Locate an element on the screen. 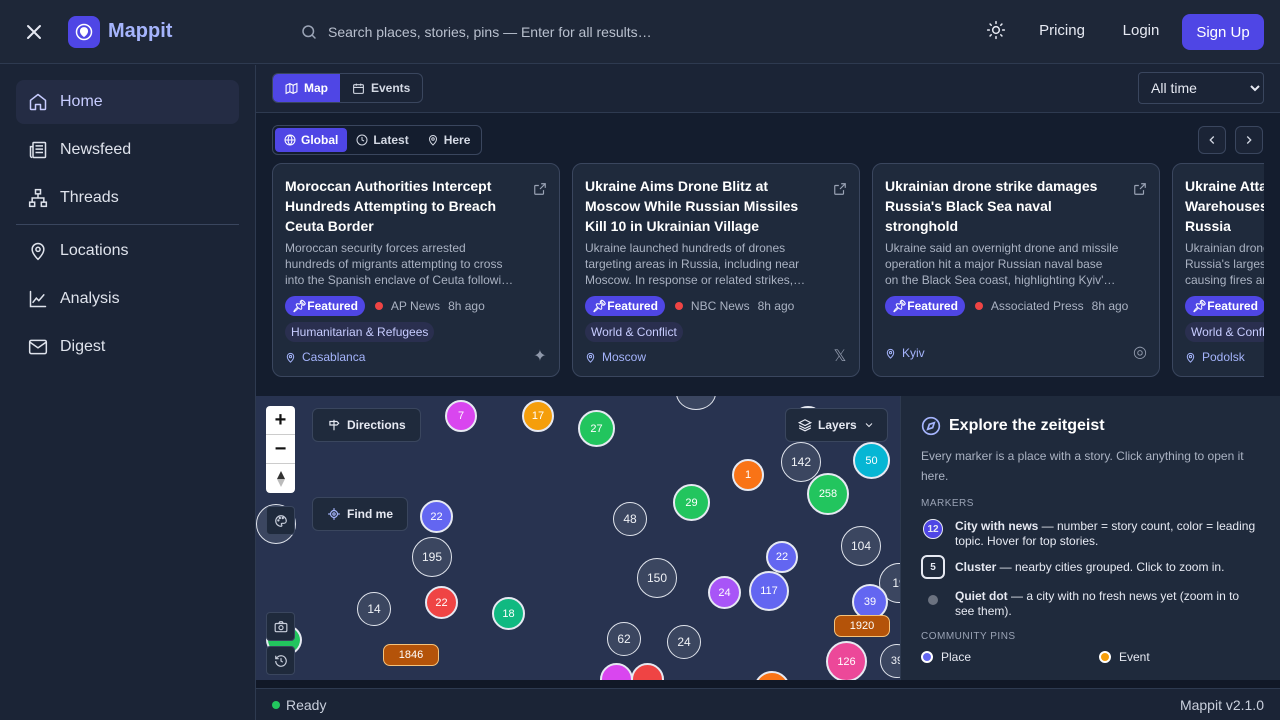  map-city-marker: 17 is located at coordinates (538, 416).